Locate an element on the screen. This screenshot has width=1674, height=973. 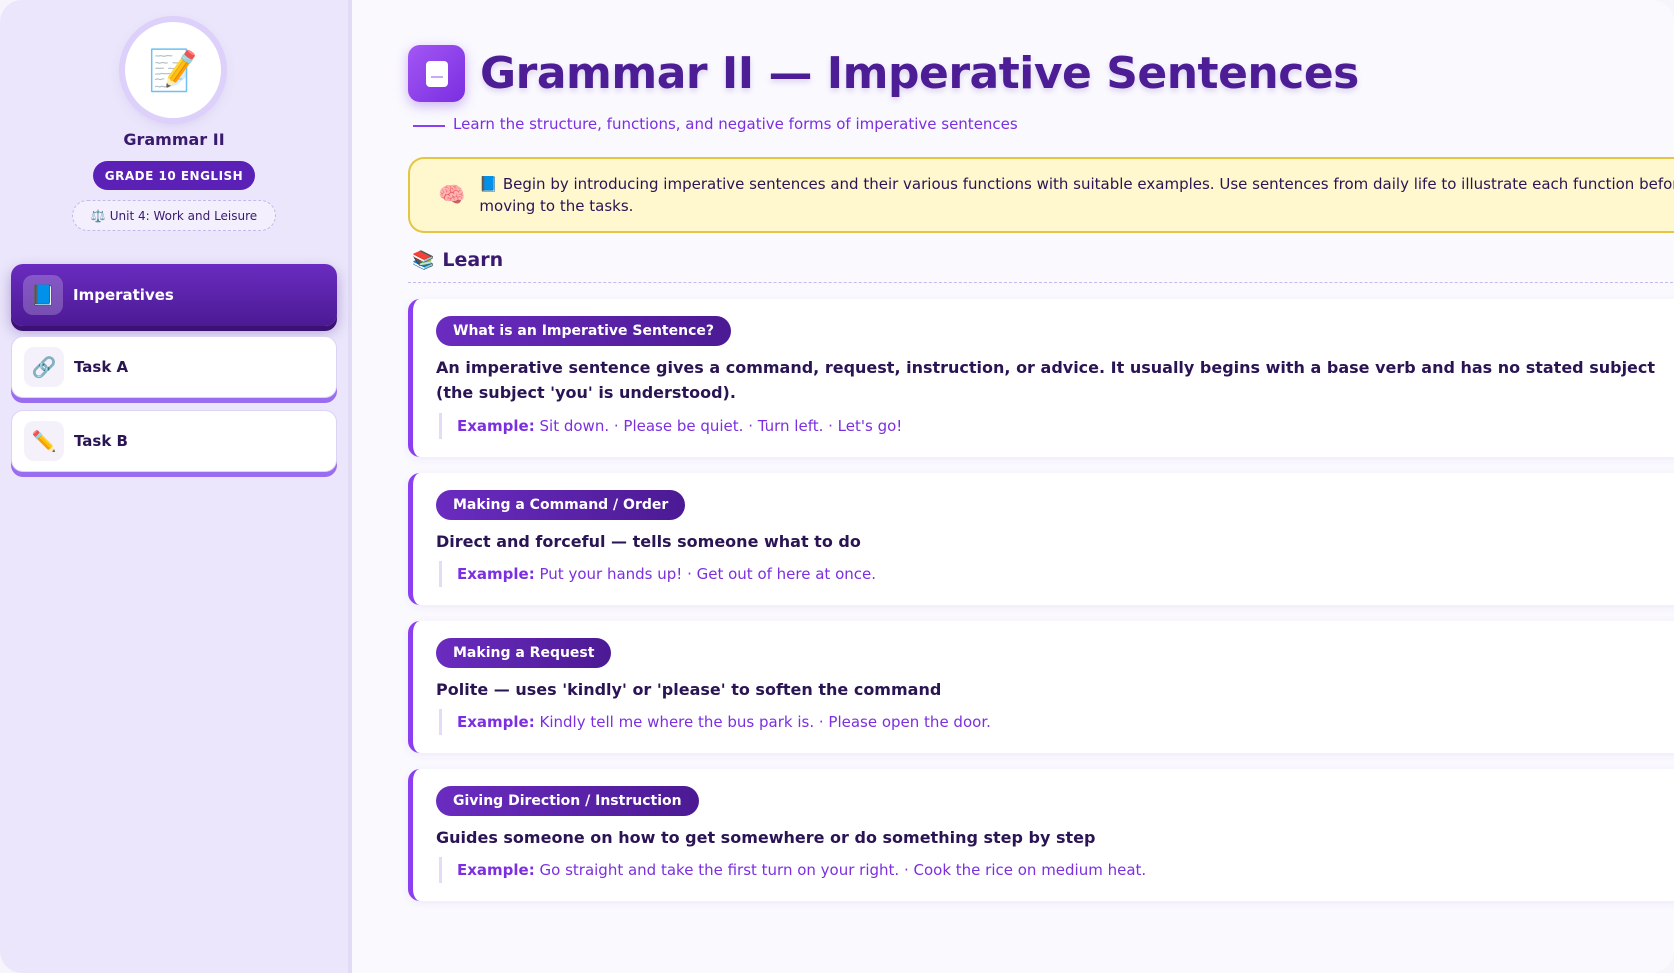
divider is located at coordinates (1041, 282).